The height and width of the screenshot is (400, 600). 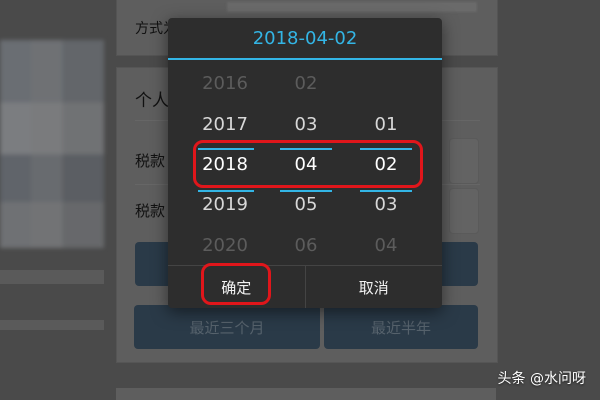 I want to click on last-three-months-button: 最近三个月, so click(x=227, y=327).